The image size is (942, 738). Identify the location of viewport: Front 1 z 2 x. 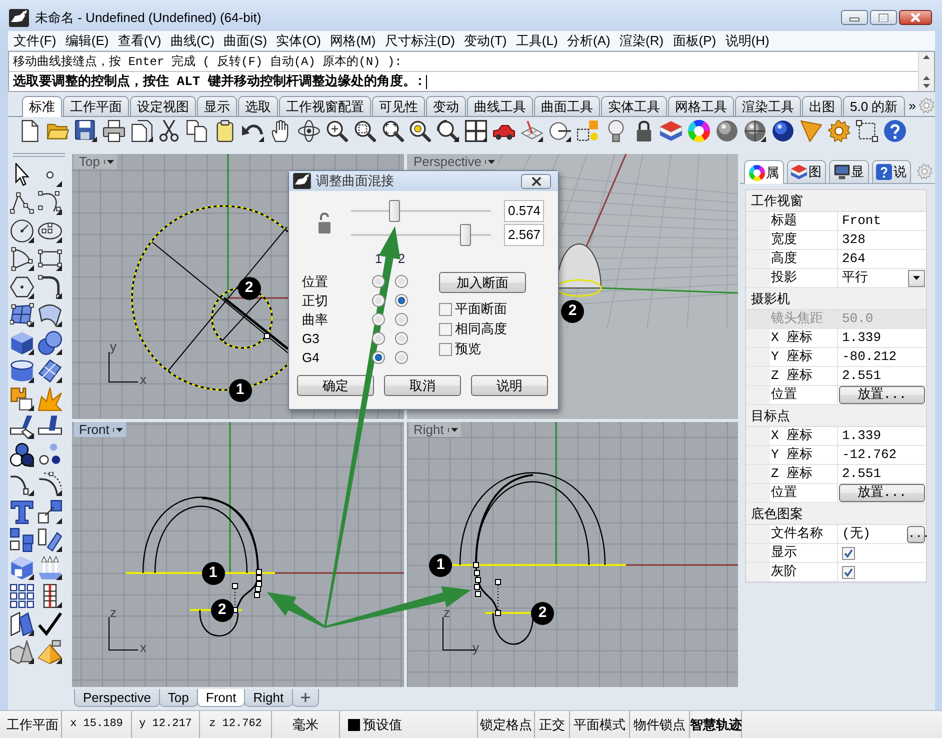
(238, 554).